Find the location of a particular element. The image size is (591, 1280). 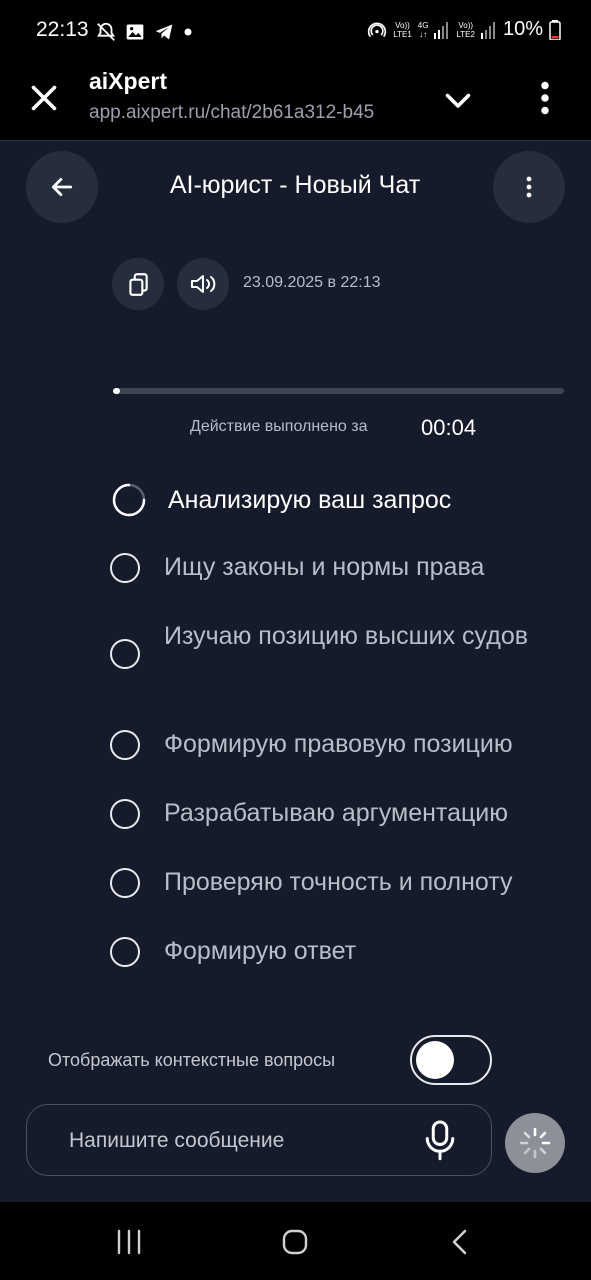

step-label: Анализирую ваш запрос is located at coordinates (310, 500).